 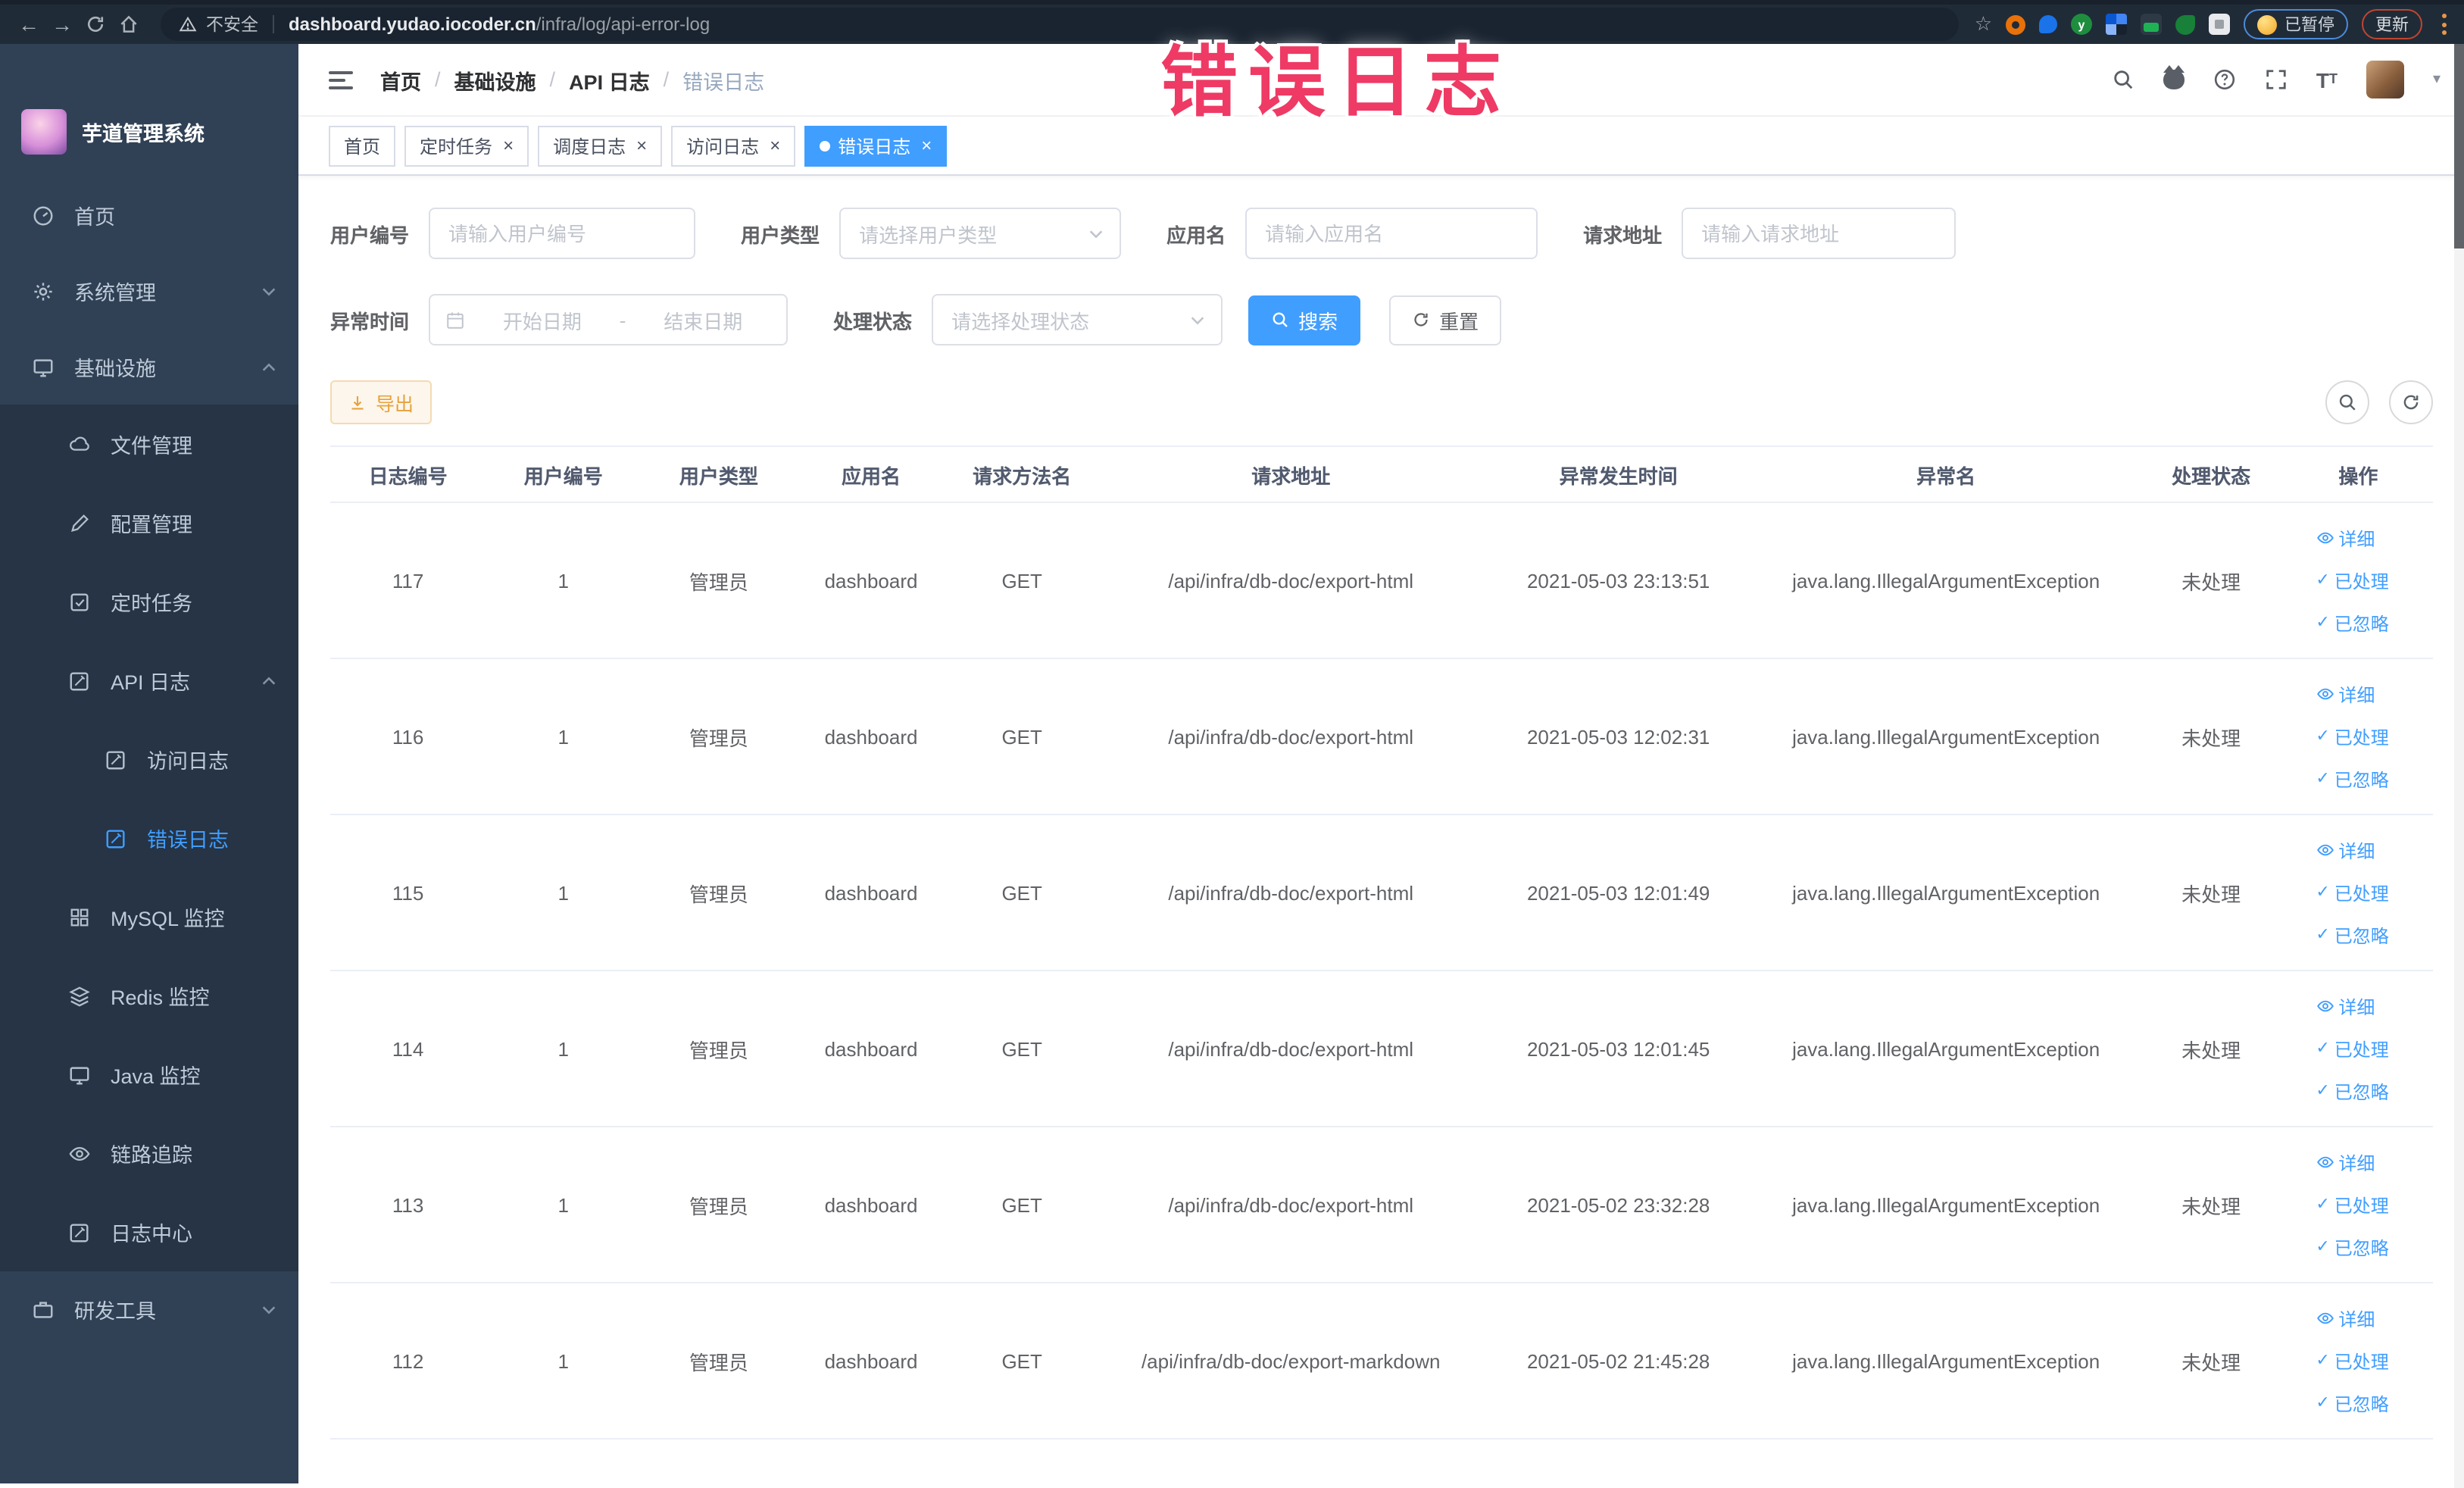 What do you see at coordinates (719, 1049) in the screenshot?
I see `cell-user-type: 管理员` at bounding box center [719, 1049].